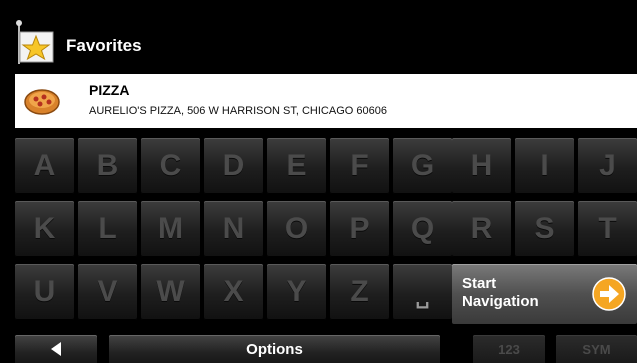 Image resolution: width=637 pixels, height=363 pixels. Describe the element at coordinates (481, 229) in the screenshot. I see `key-r: R` at that location.